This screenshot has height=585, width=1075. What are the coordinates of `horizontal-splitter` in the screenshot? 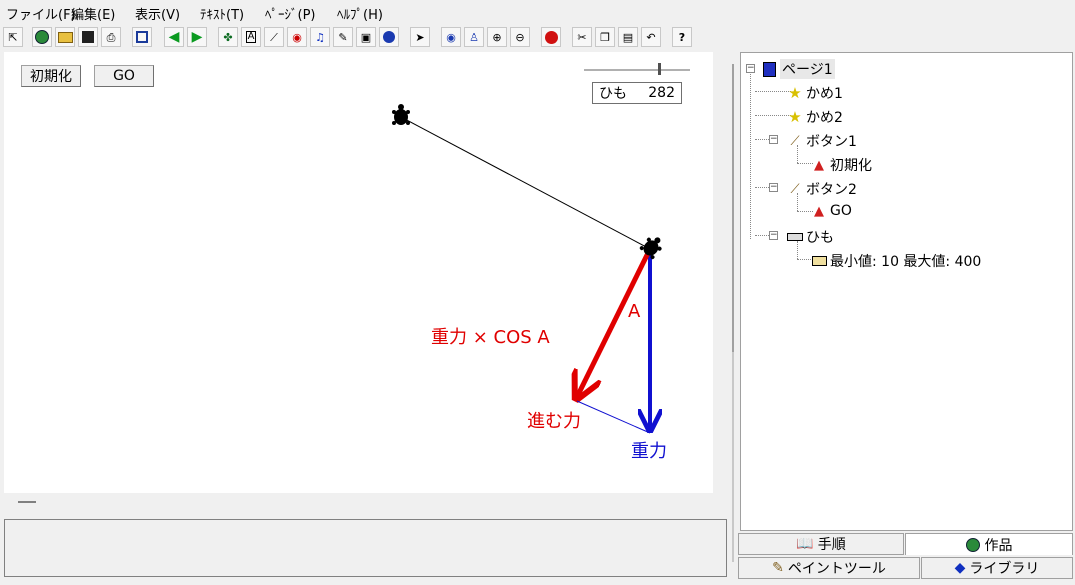 It's located at (366, 503).